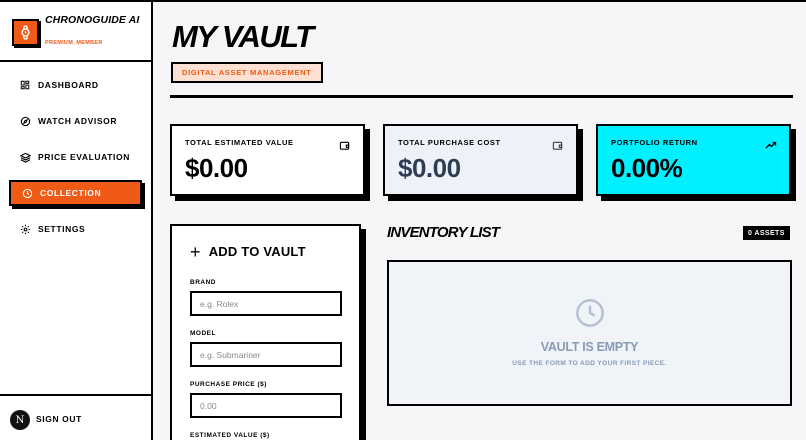  I want to click on app-title: CHRONOGUIDE AI, so click(92, 20).